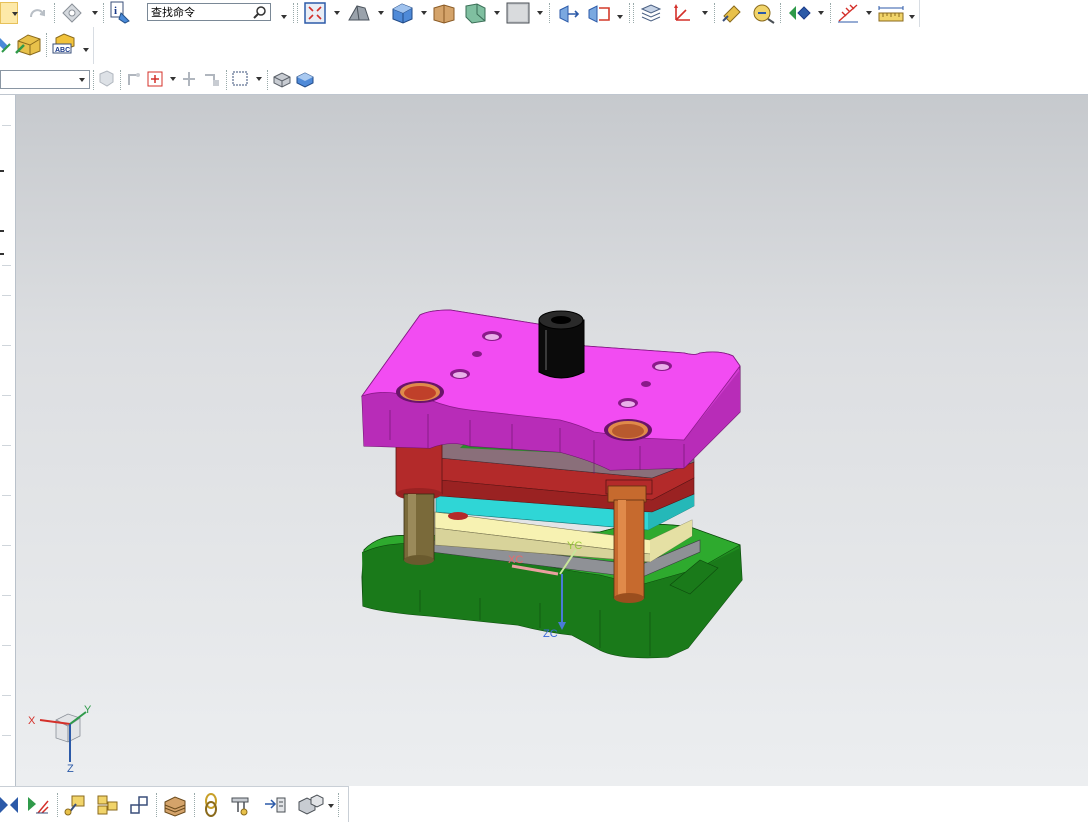 The height and width of the screenshot is (822, 1088). Describe the element at coordinates (9, 13) in the screenshot. I see `menu-icon` at that location.